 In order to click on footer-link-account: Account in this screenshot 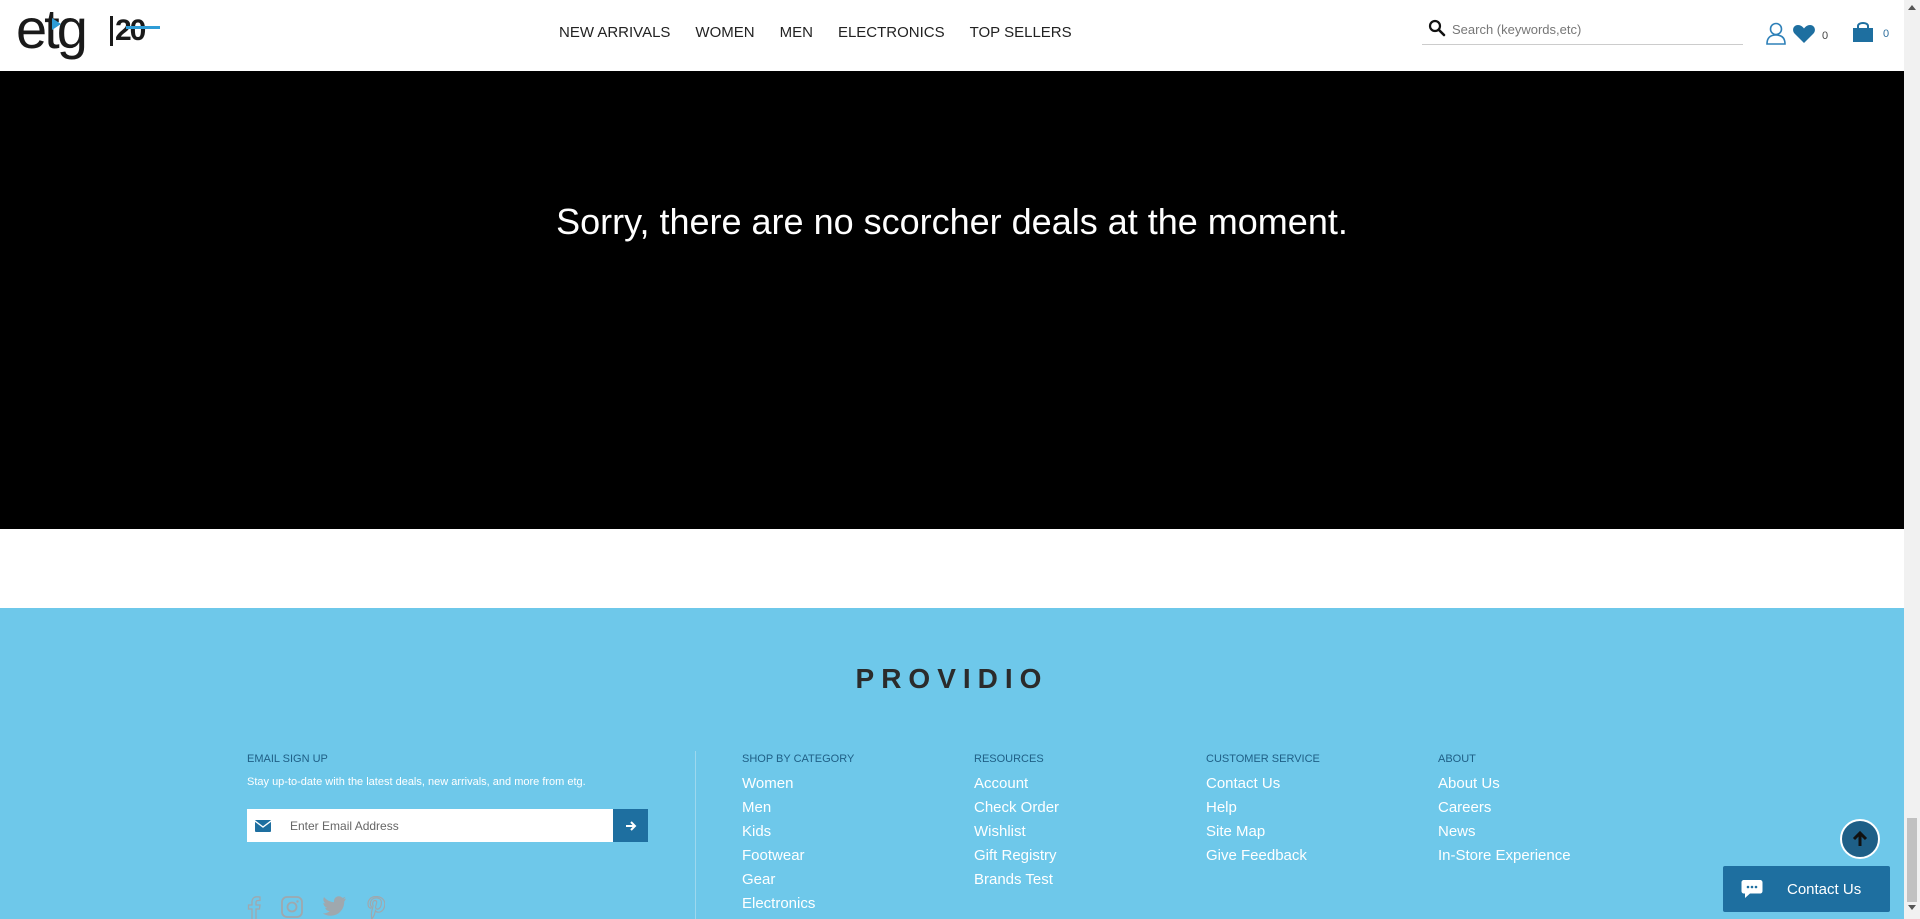, I will do `click(1016, 784)`.